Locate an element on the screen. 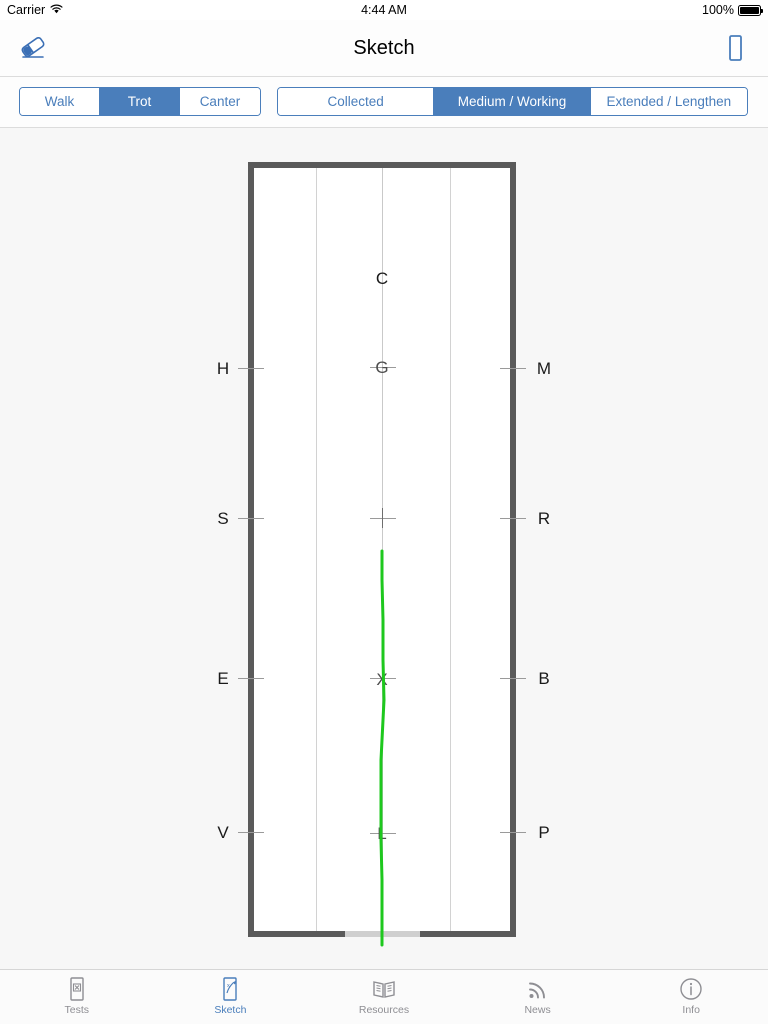  arena-letter-e: E is located at coordinates (223, 678).